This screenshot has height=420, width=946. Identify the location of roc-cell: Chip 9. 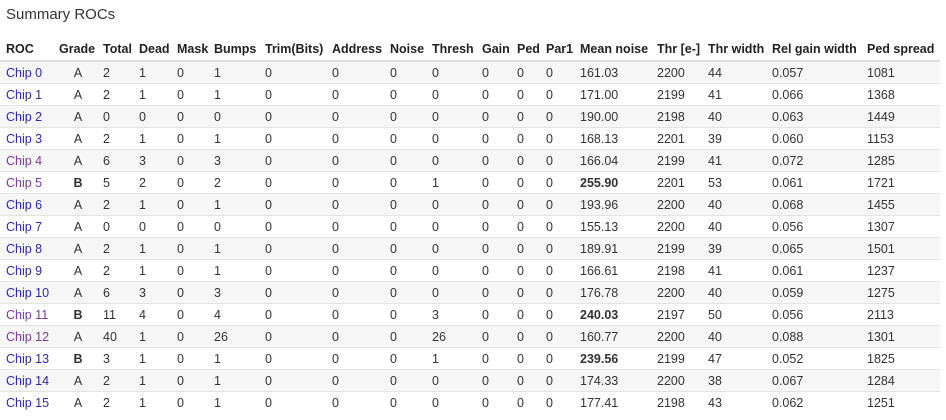
(26, 270).